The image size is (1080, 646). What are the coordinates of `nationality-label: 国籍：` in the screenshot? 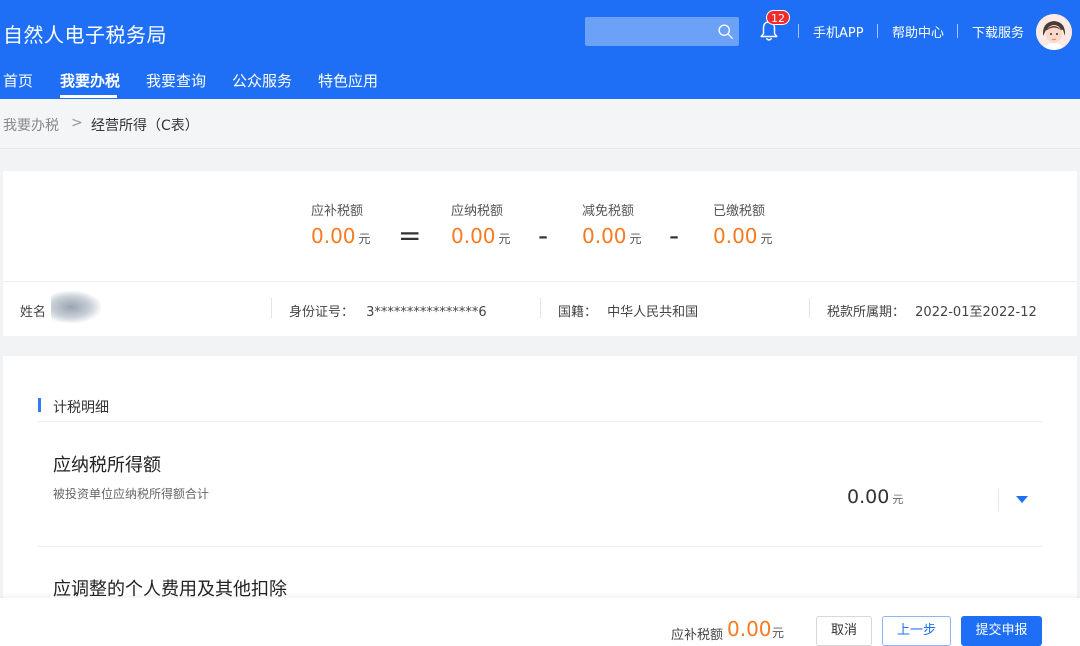 It's located at (578, 312).